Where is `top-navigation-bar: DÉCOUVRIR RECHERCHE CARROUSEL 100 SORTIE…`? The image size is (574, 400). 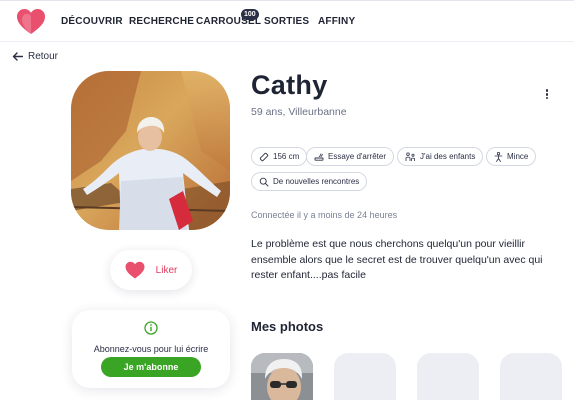
top-navigation-bar: DÉCOUVRIR RECHERCHE CARROUSEL 100 SORTIE… is located at coordinates (287, 21).